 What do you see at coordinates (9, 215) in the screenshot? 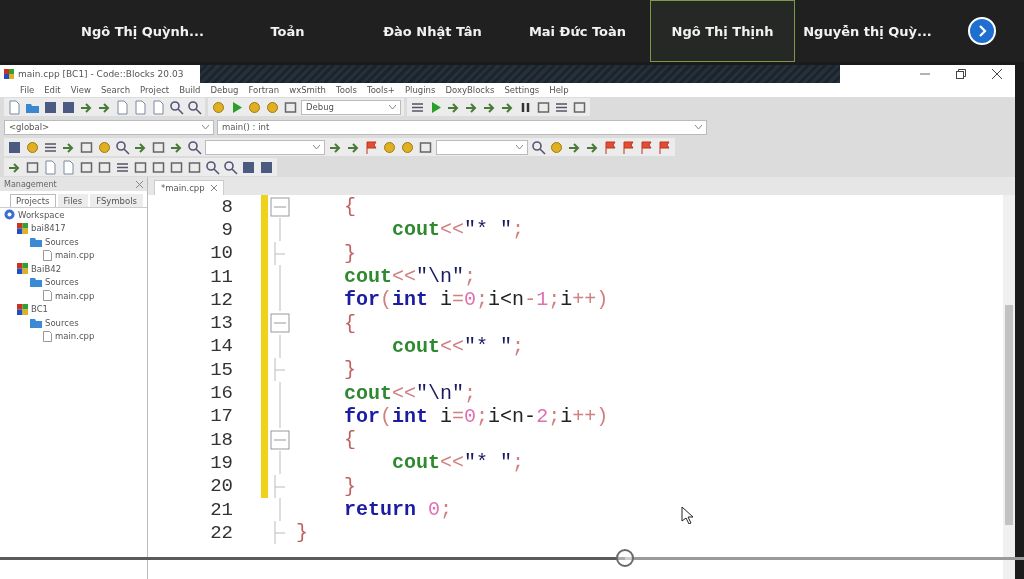
I see `globe-icon` at bounding box center [9, 215].